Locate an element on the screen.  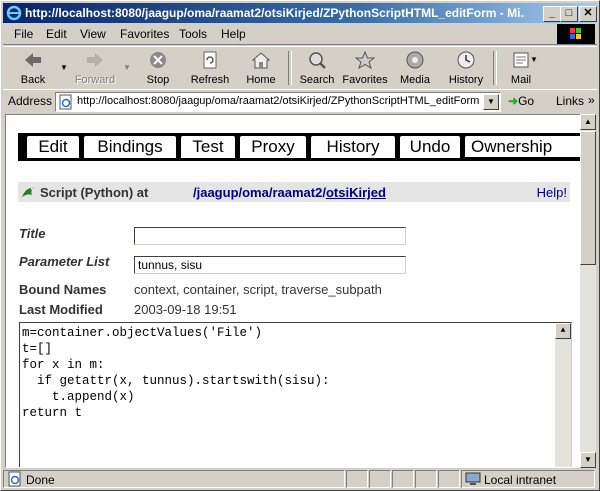
title-input is located at coordinates (270, 236).